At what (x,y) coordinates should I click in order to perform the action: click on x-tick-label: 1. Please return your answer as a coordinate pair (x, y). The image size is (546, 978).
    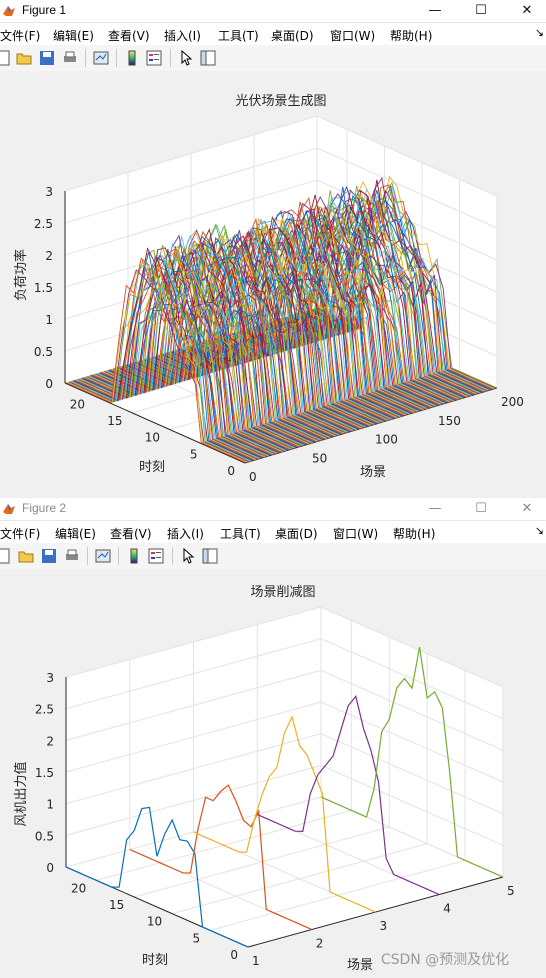
    Looking at the image, I should click on (256, 961).